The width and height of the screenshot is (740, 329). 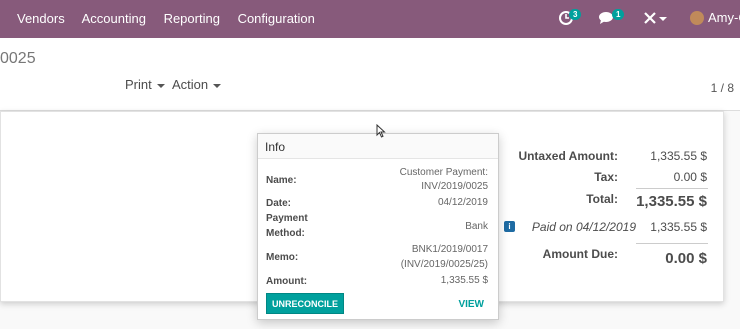 What do you see at coordinates (575, 14) in the screenshot?
I see `activity-count-badge: 3` at bounding box center [575, 14].